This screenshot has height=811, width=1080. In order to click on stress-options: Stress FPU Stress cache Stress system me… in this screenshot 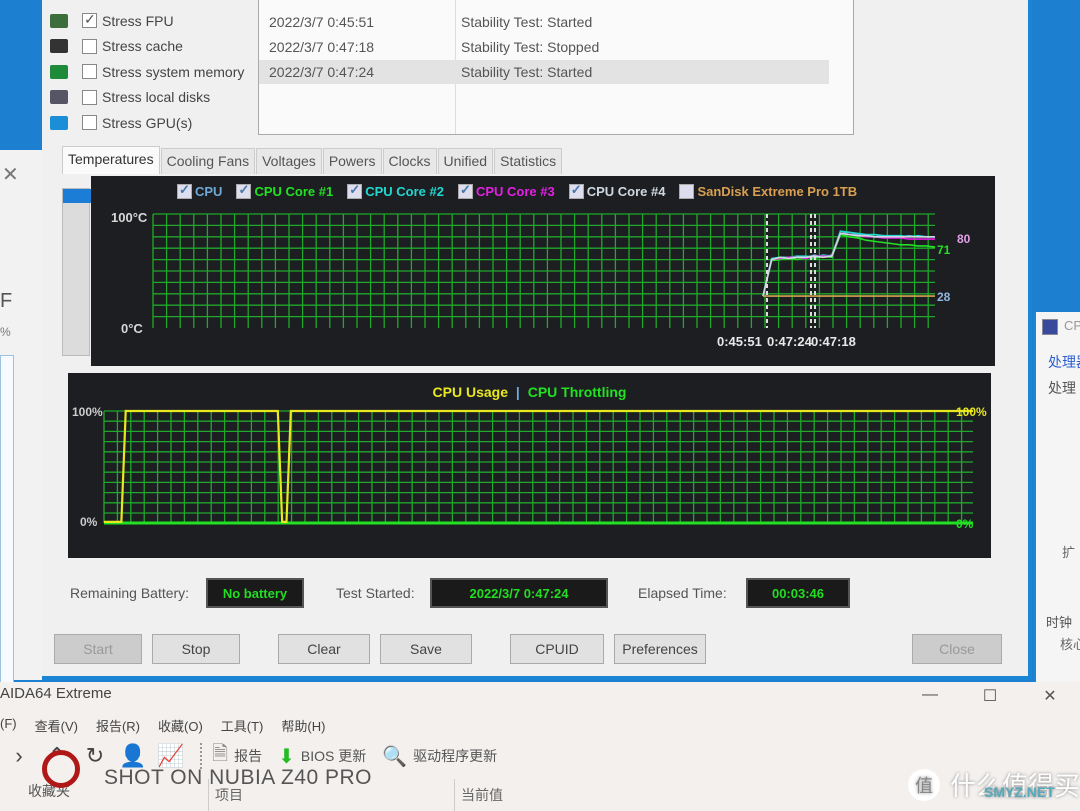, I will do `click(147, 72)`.